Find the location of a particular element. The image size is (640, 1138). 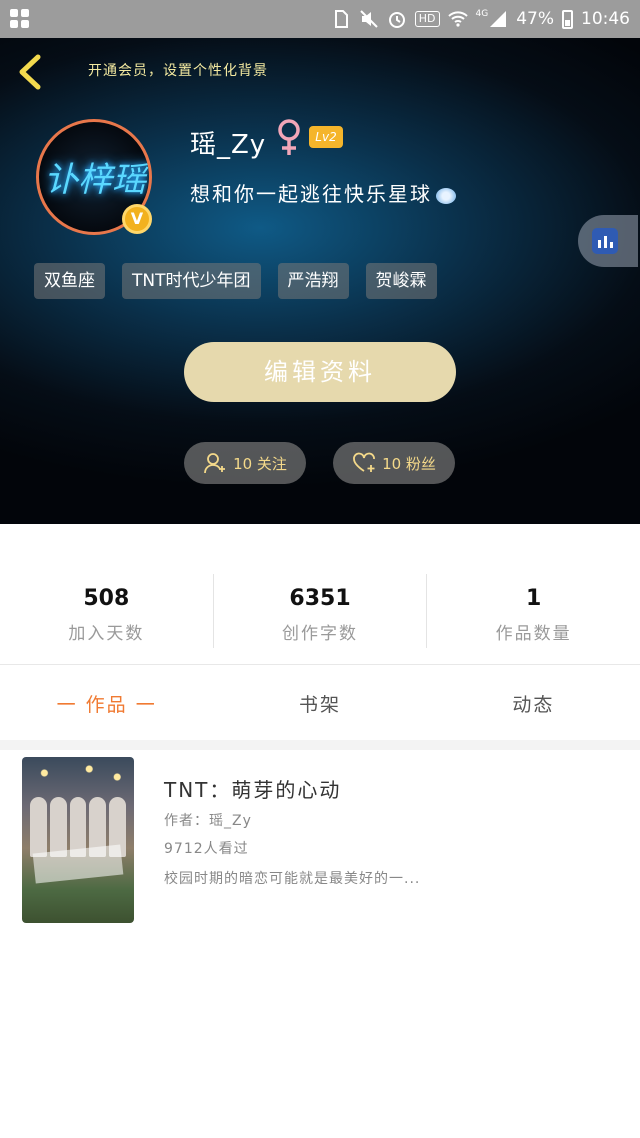

book-views: 9712人看过 is located at coordinates (206, 849).